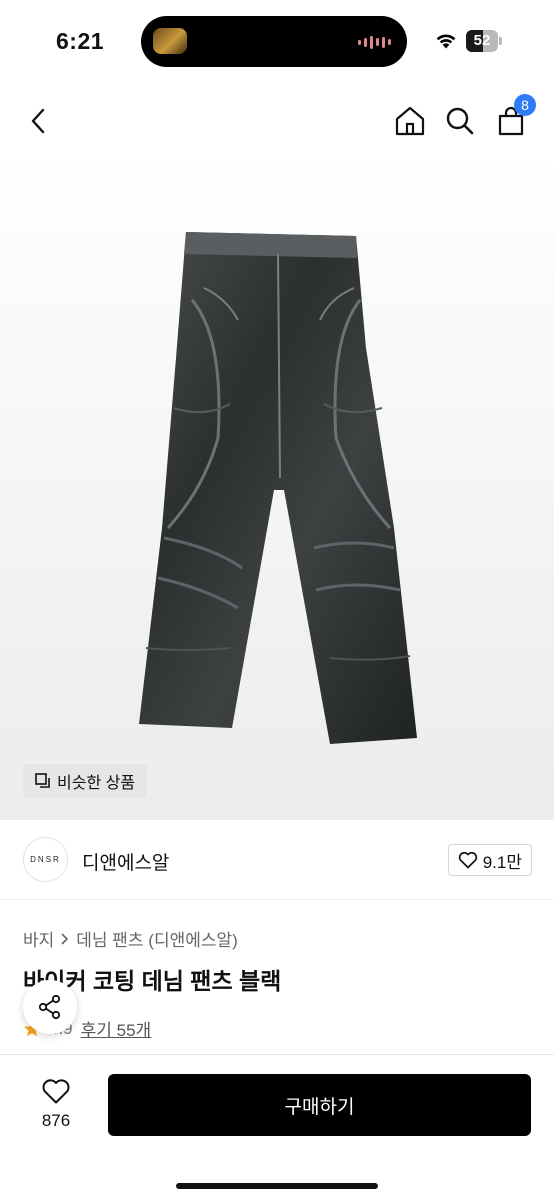 Image resolution: width=554 pixels, height=1200 pixels. I want to click on similar-products-label: 비슷한 상품, so click(96, 783).